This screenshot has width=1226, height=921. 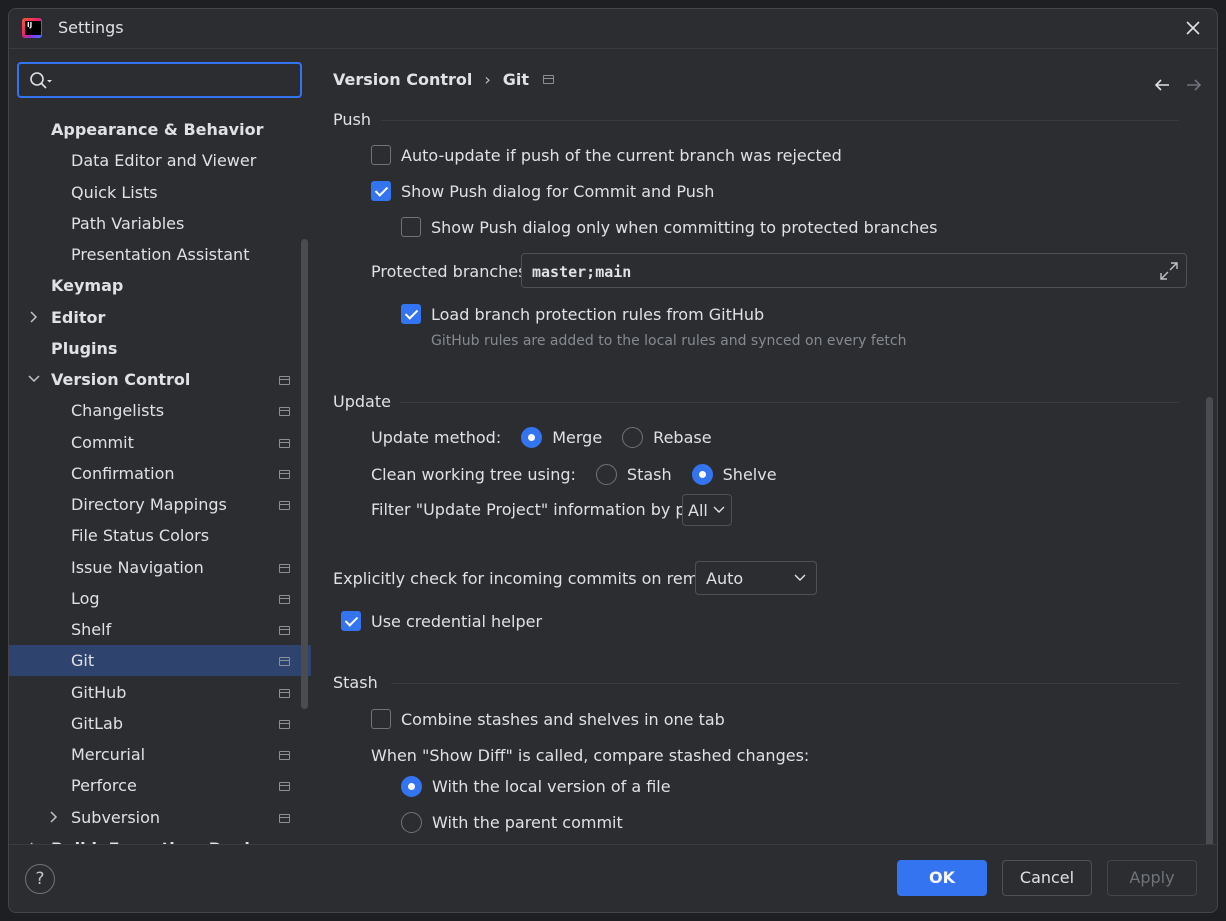 What do you see at coordinates (411, 314) in the screenshot?
I see `load-rules-checkbox-box` at bounding box center [411, 314].